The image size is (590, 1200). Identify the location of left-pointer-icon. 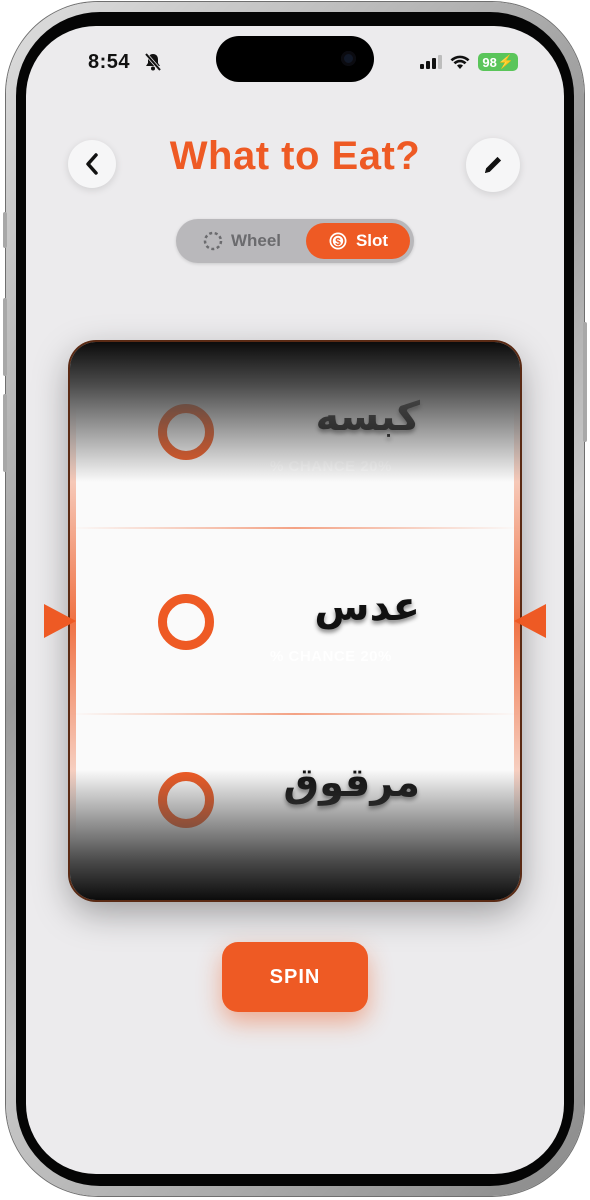
(60, 621).